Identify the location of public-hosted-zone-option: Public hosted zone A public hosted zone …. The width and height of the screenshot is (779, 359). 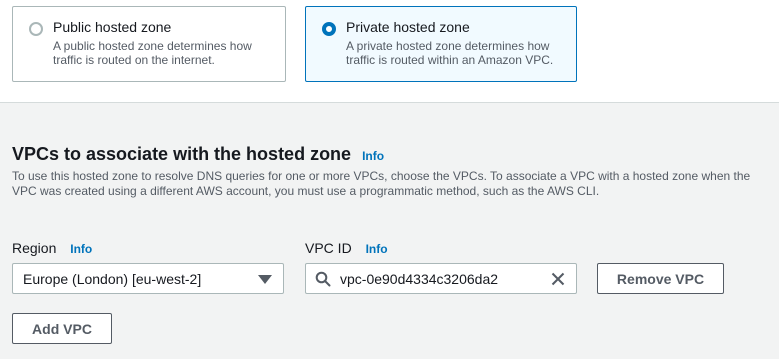
(149, 44).